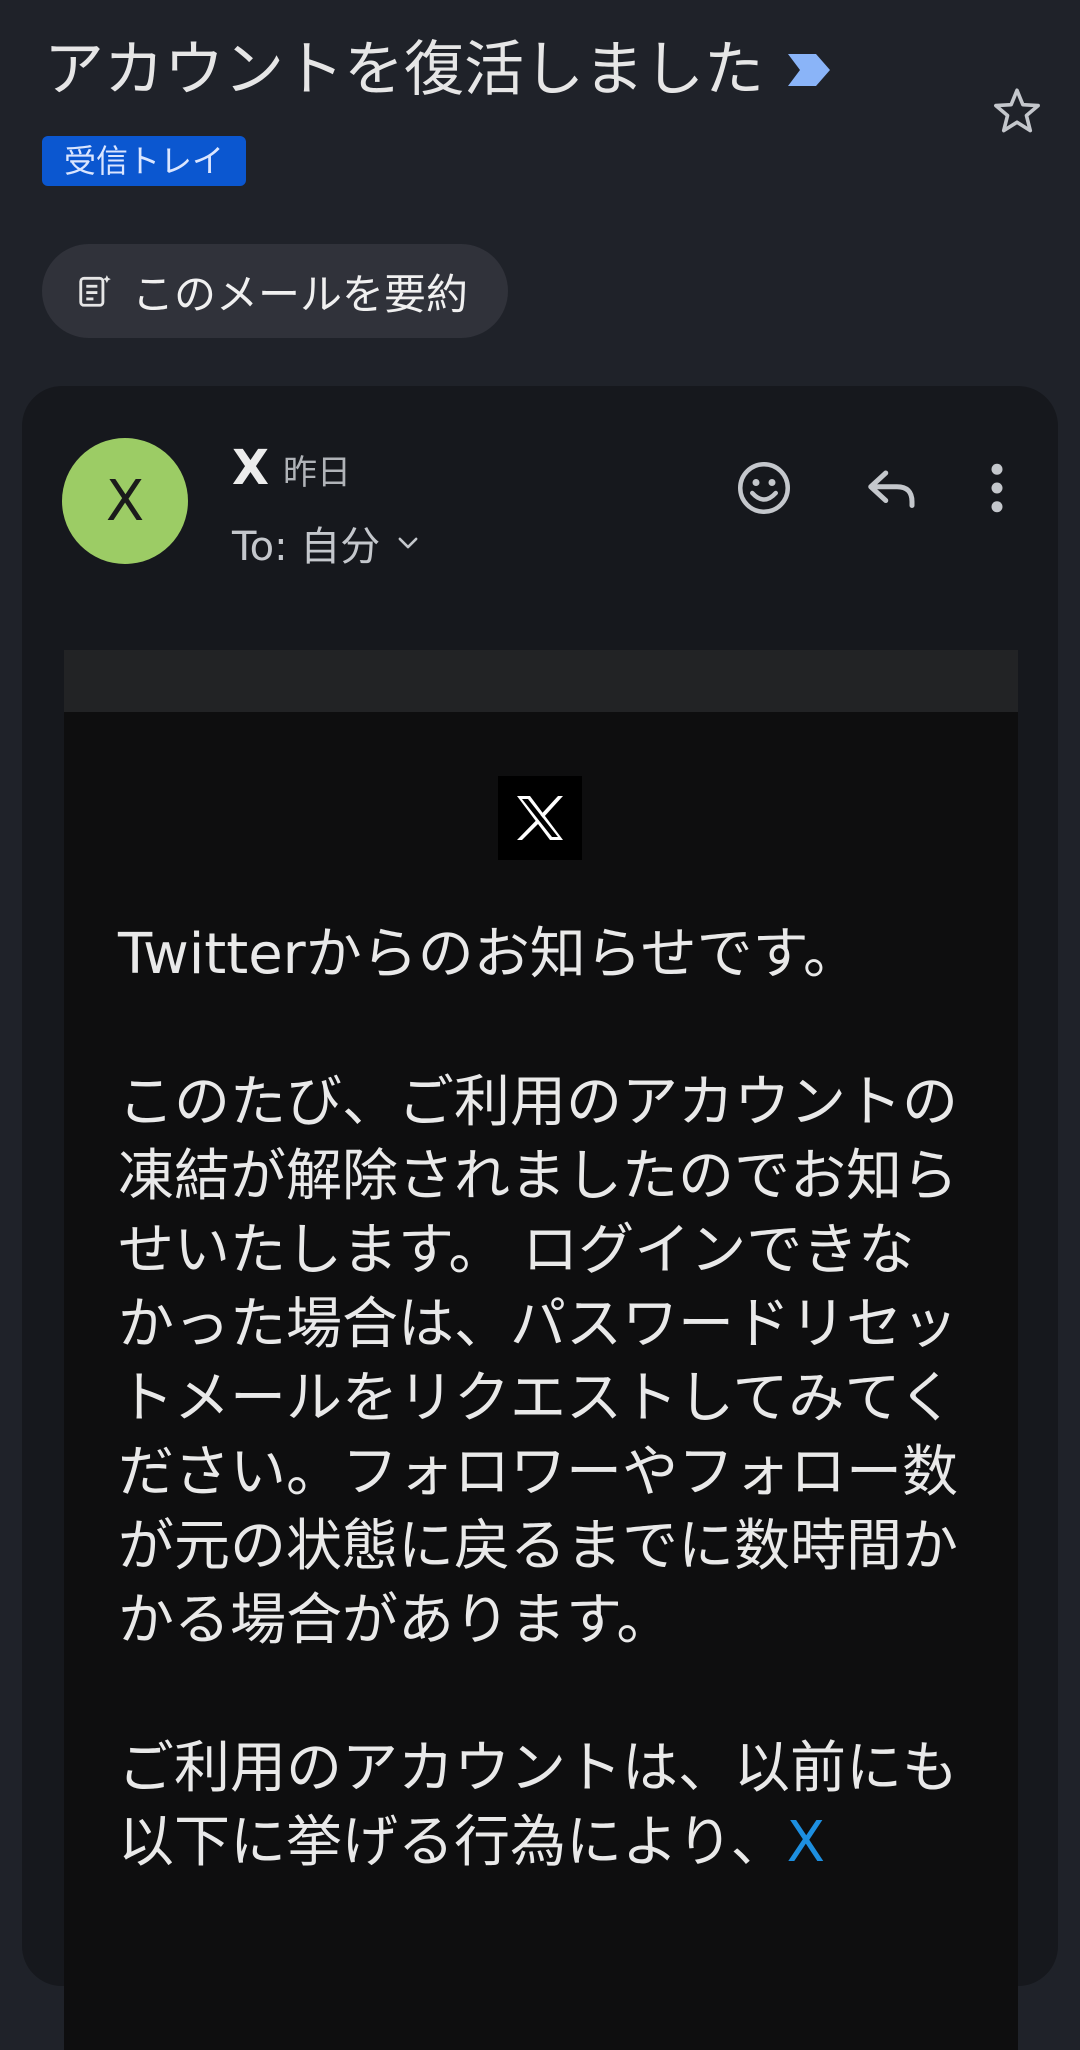 The height and width of the screenshot is (2050, 1080). Describe the element at coordinates (1017, 111) in the screenshot. I see `star-icon` at that location.